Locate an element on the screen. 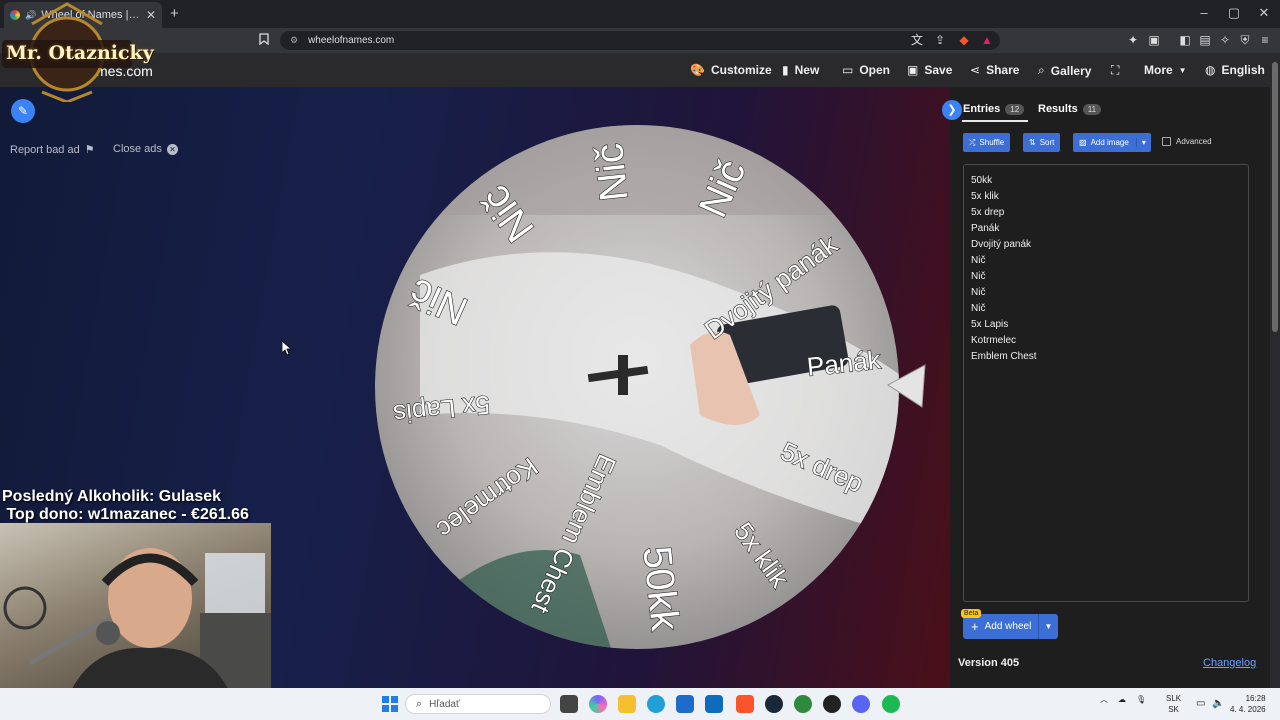  copilot-icon is located at coordinates (598, 704).